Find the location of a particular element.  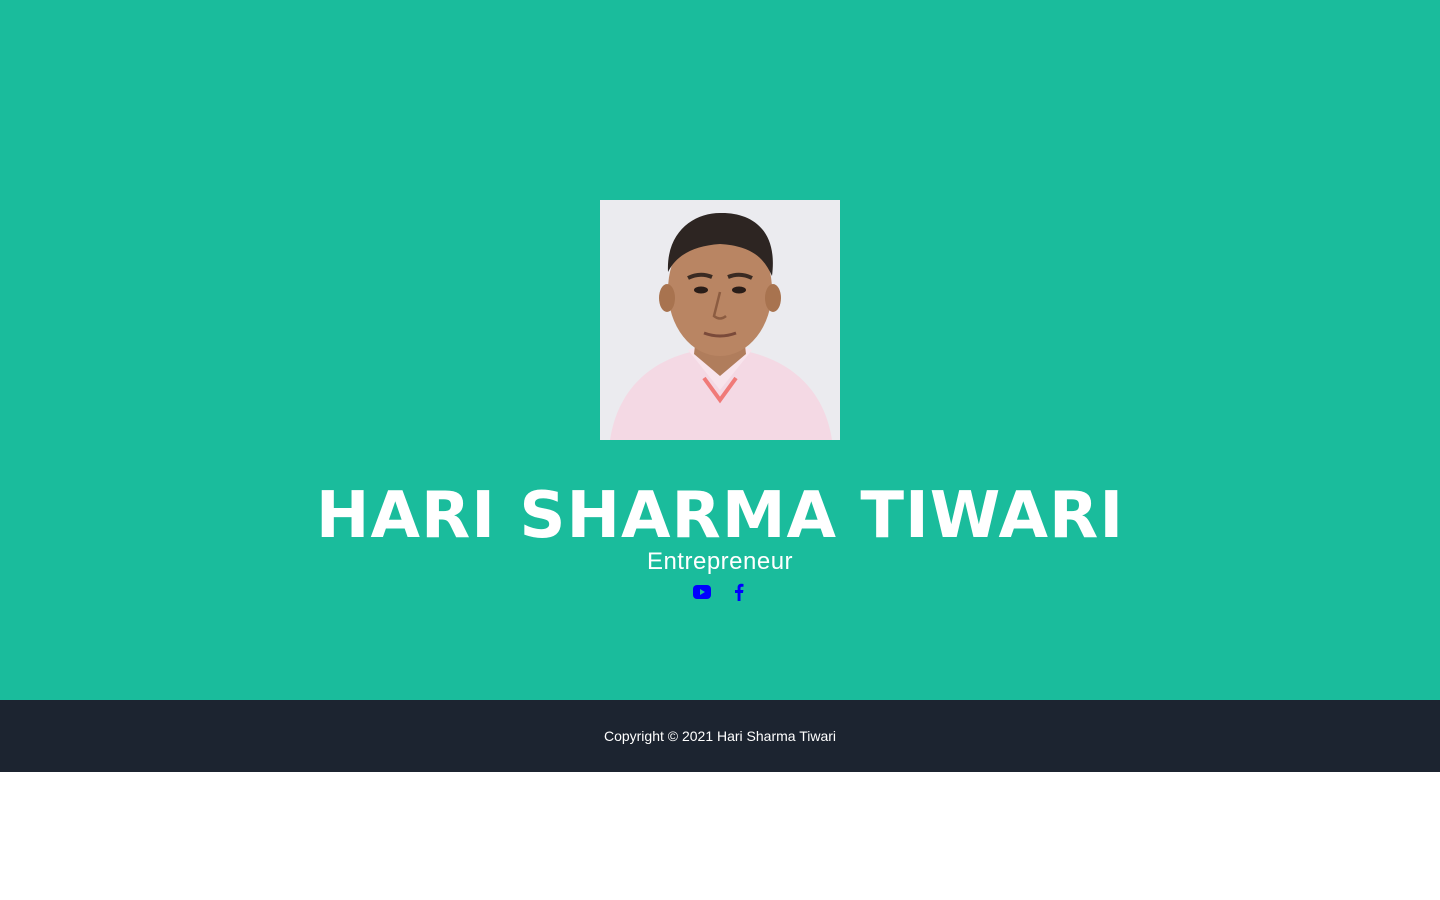

portrait-photo is located at coordinates (720, 320).